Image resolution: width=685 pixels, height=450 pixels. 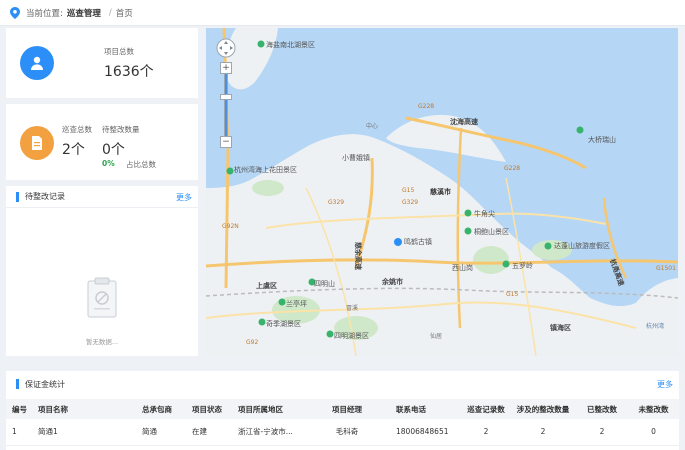 I want to click on column-header: 项目所属地区, so click(x=268, y=409).